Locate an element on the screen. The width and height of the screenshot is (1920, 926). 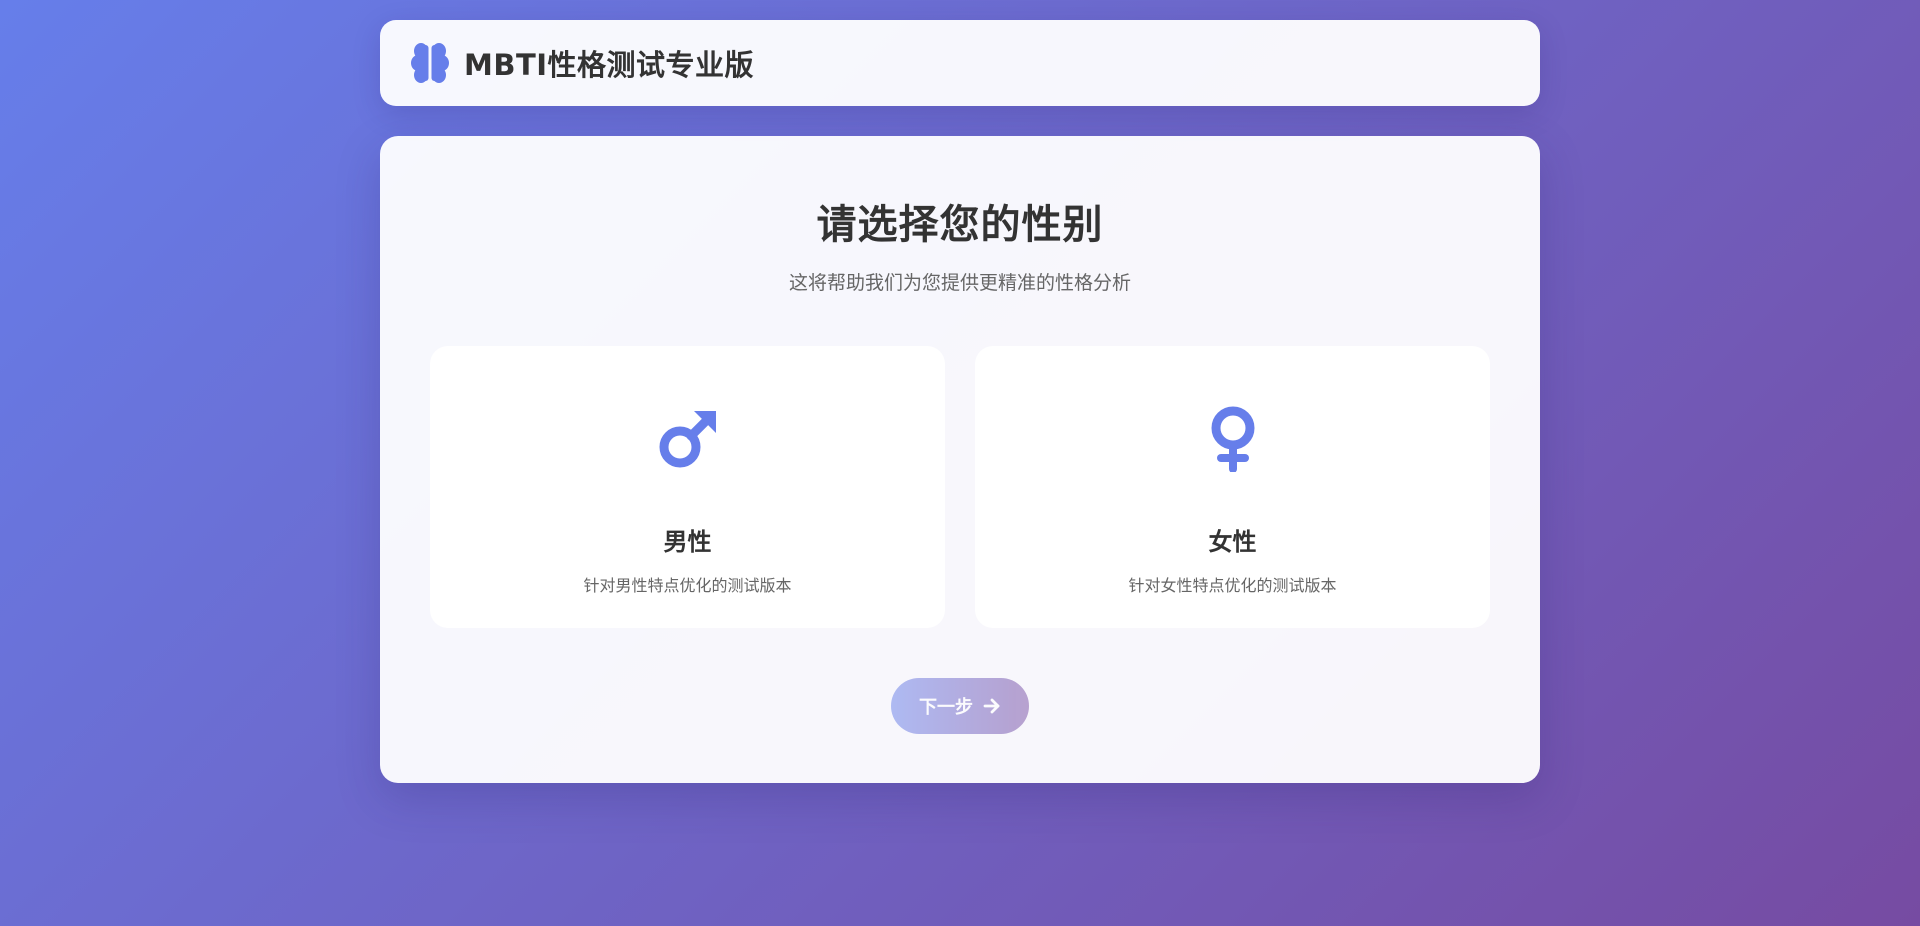
page-subtitle: 这将帮助我们为您提供更精准的性格分析 is located at coordinates (959, 283).